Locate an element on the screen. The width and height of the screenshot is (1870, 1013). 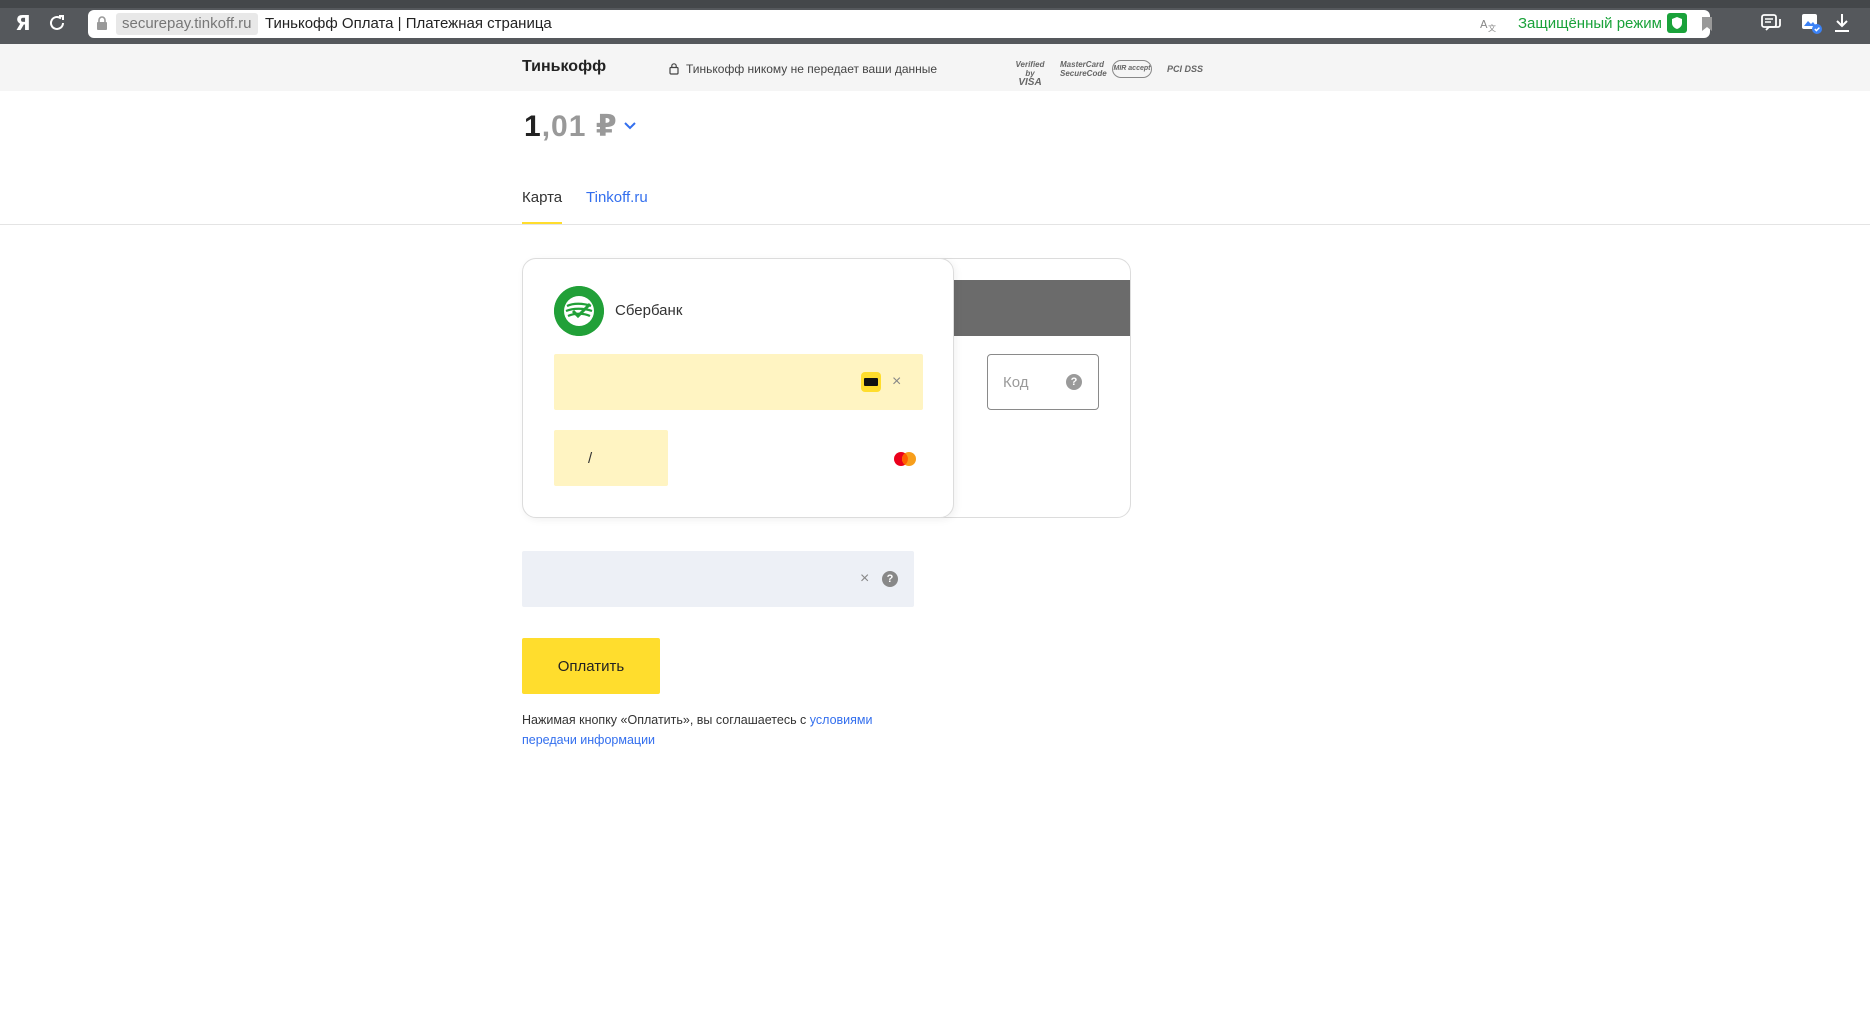
tab-tinkoff-ru: Tinkoff.ru is located at coordinates (617, 197).